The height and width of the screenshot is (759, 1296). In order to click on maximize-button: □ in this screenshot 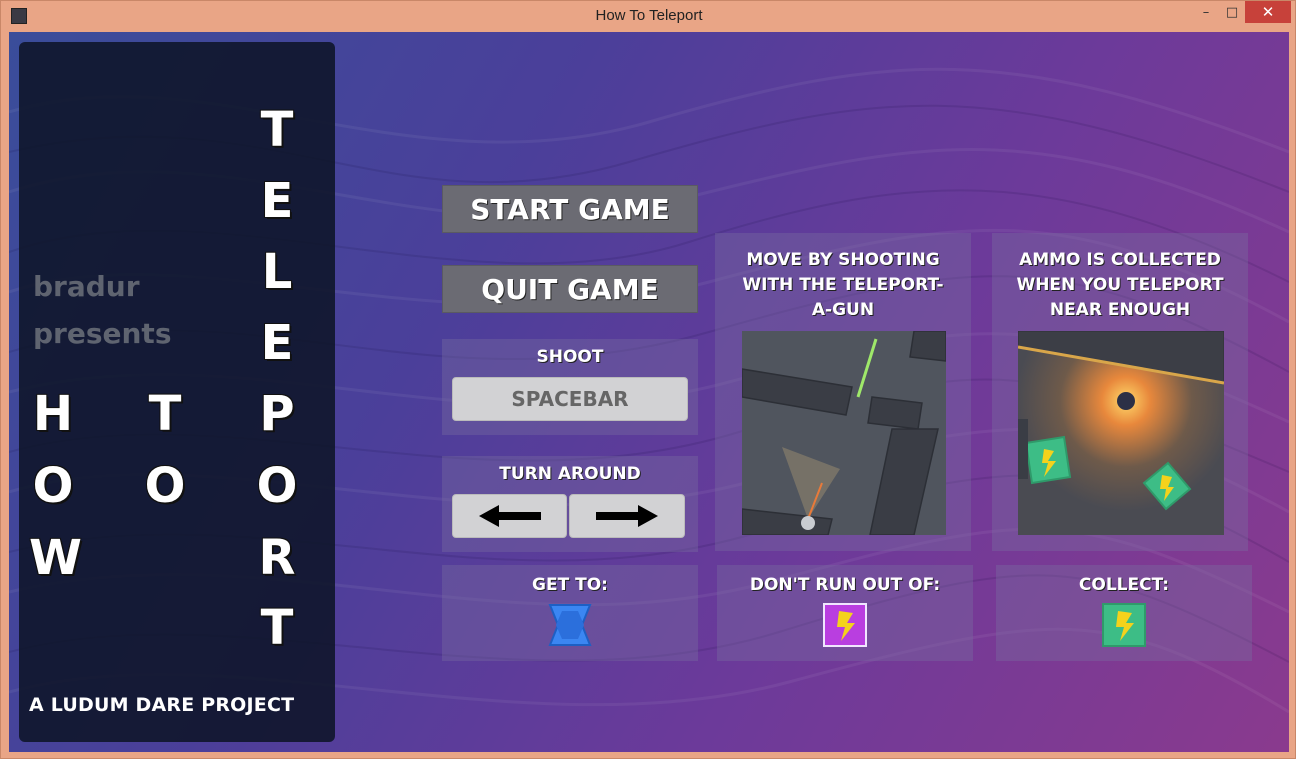, I will do `click(1232, 12)`.